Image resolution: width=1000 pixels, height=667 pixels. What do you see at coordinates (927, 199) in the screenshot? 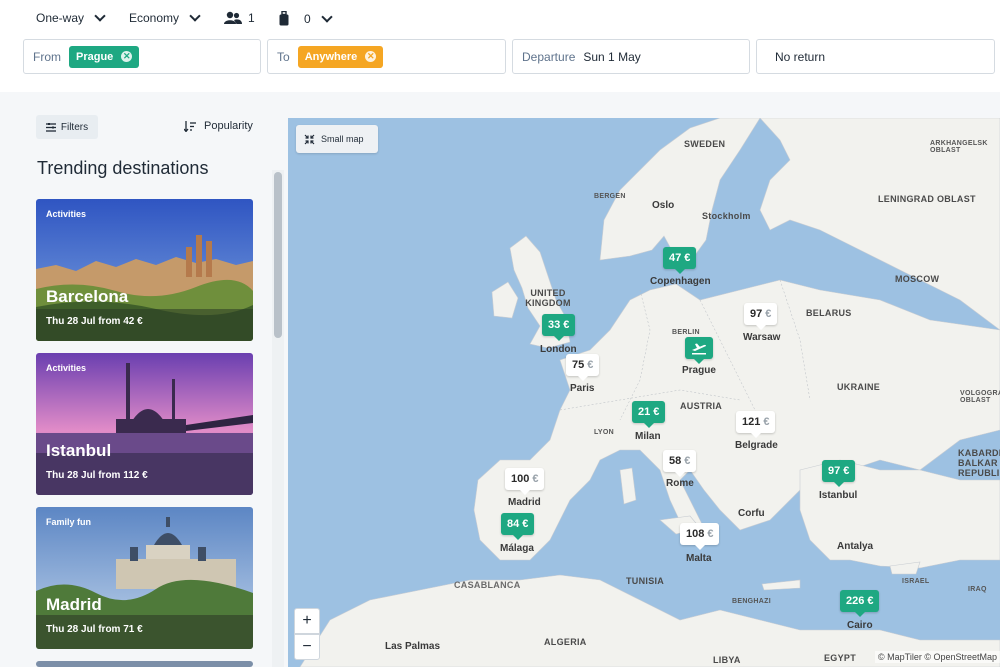
I see `region-label: LENINGRAD OBLAST` at bounding box center [927, 199].